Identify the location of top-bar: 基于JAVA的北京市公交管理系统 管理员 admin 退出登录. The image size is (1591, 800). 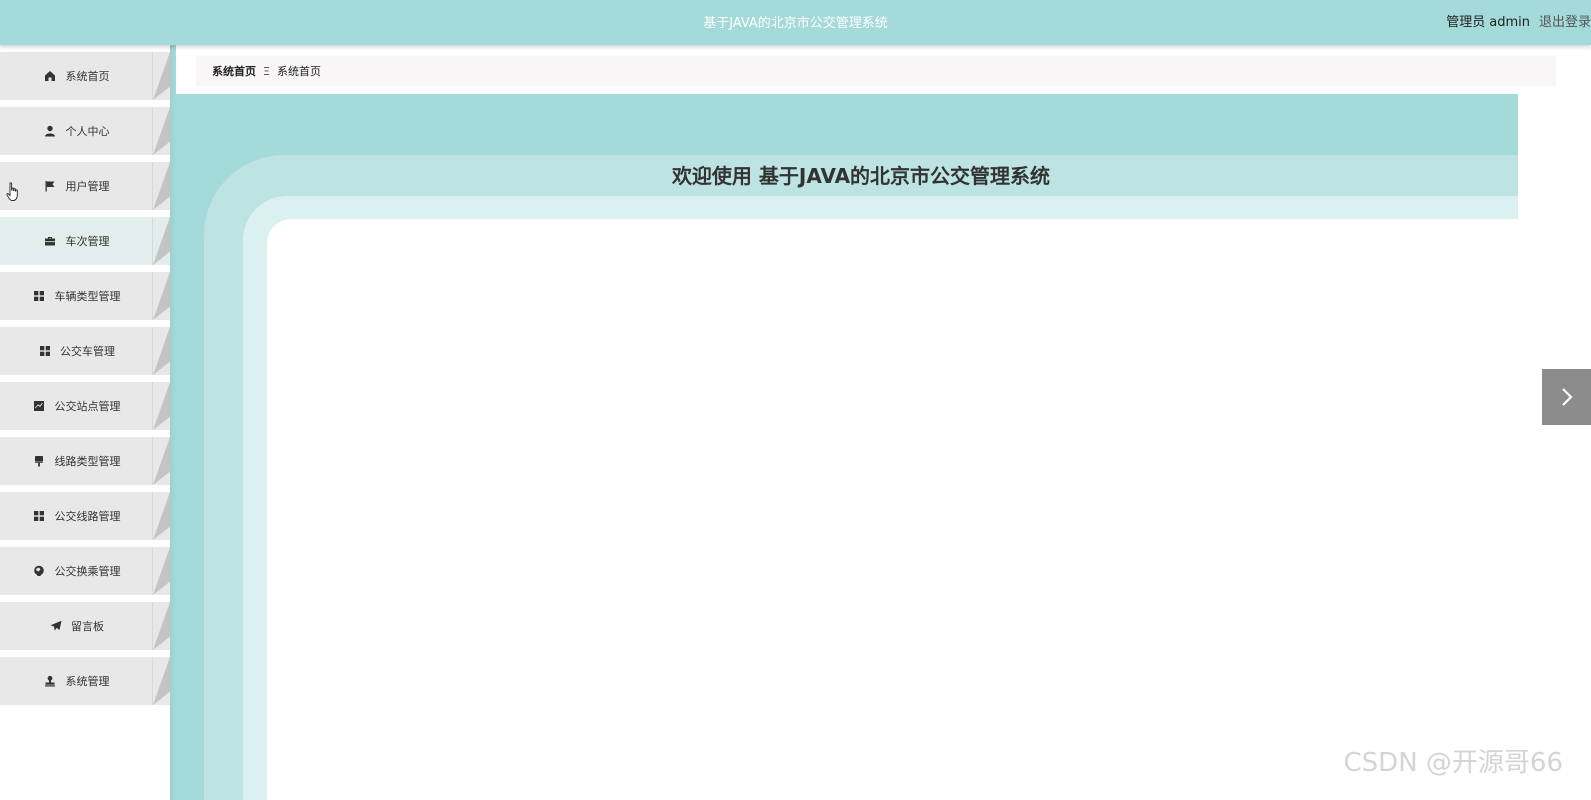
(795, 22).